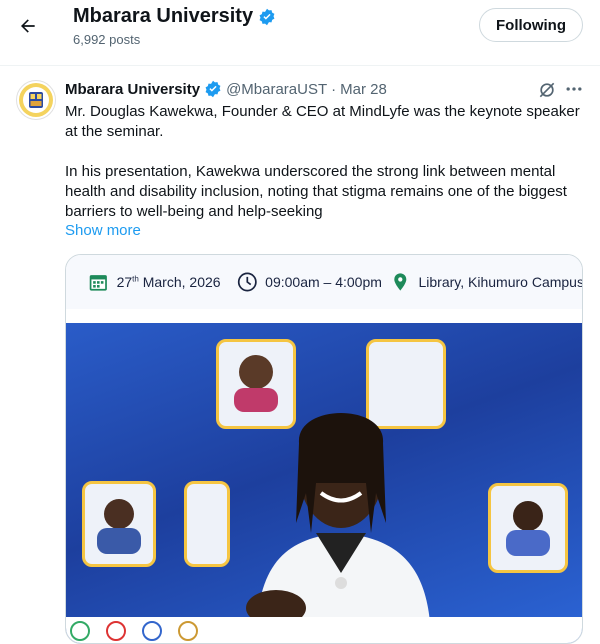 Image resolution: width=600 pixels, height=644 pixels. Describe the element at coordinates (132, 89) in the screenshot. I see `author-name: Mbarara University` at that location.